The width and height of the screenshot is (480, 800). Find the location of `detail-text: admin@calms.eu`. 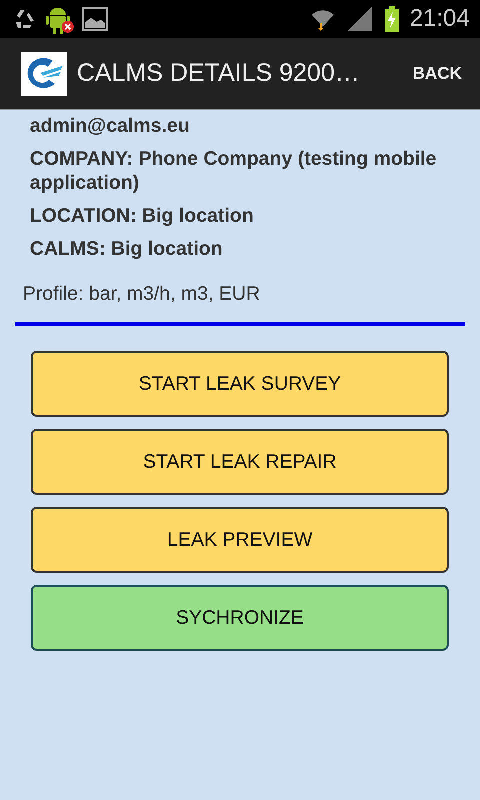

detail-text: admin@calms.eu is located at coordinates (110, 126).